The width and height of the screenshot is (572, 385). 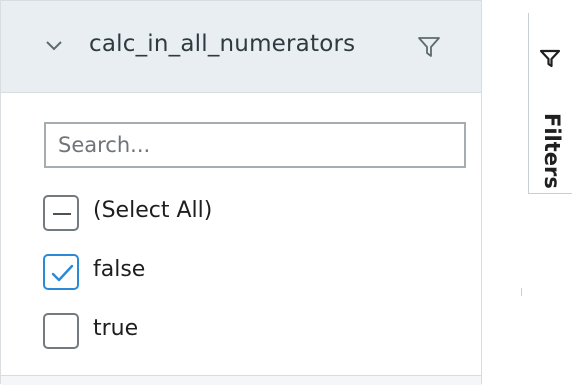 I want to click on false-checkbox, so click(x=61, y=272).